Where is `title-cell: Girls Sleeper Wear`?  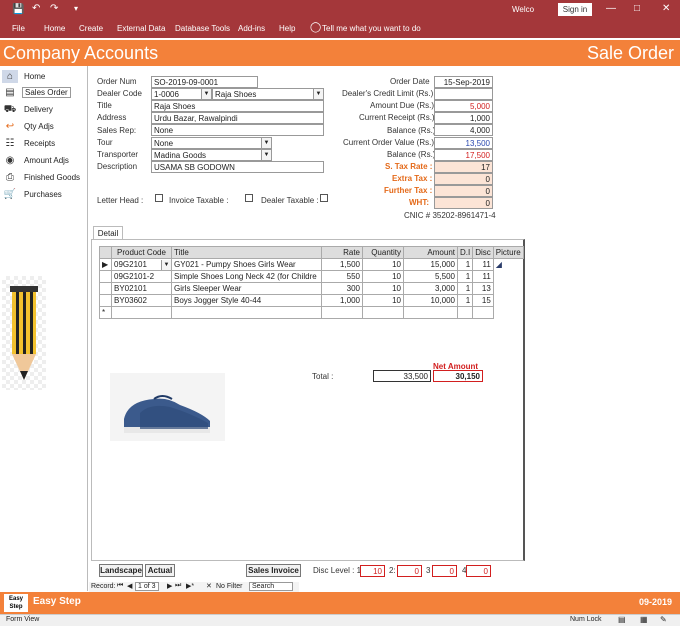 title-cell: Girls Sleeper Wear is located at coordinates (246, 288).